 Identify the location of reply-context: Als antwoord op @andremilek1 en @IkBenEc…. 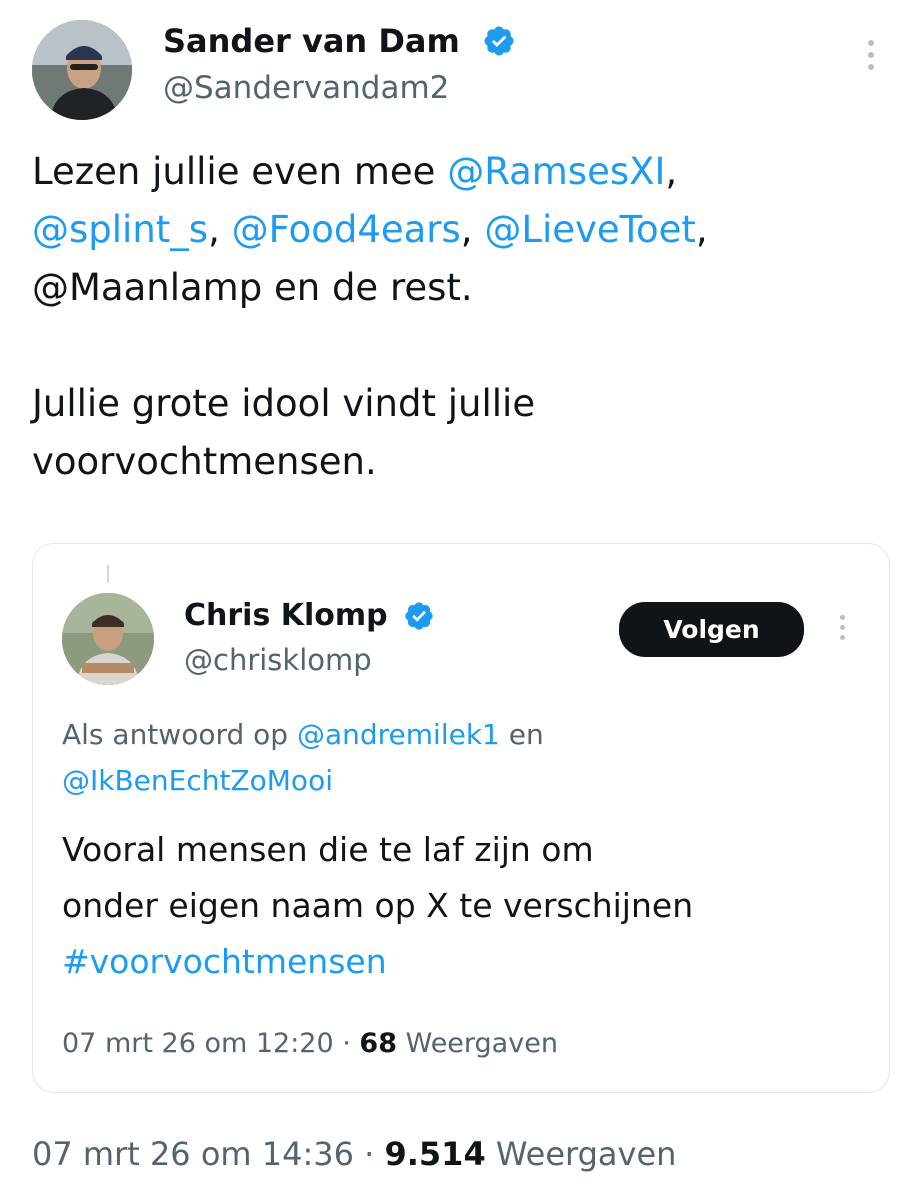
(462, 758).